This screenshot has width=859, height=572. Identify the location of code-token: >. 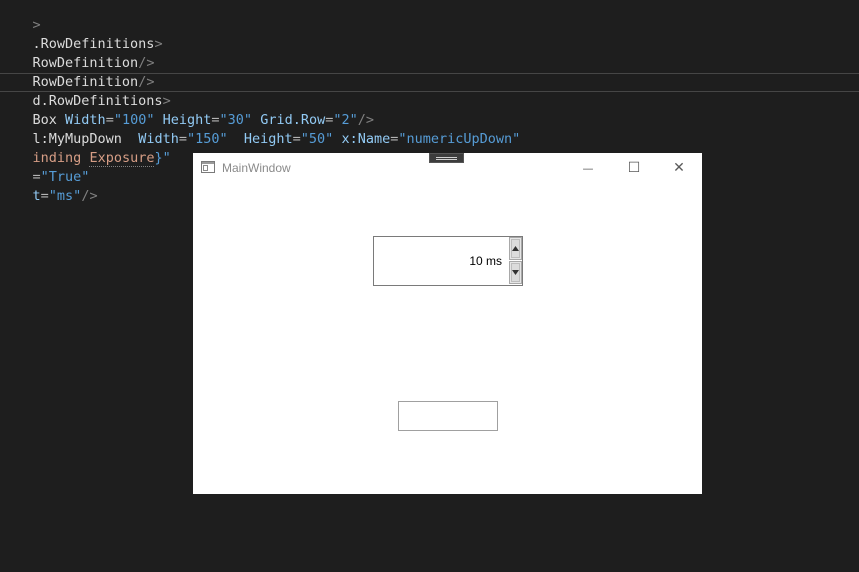
(158, 44).